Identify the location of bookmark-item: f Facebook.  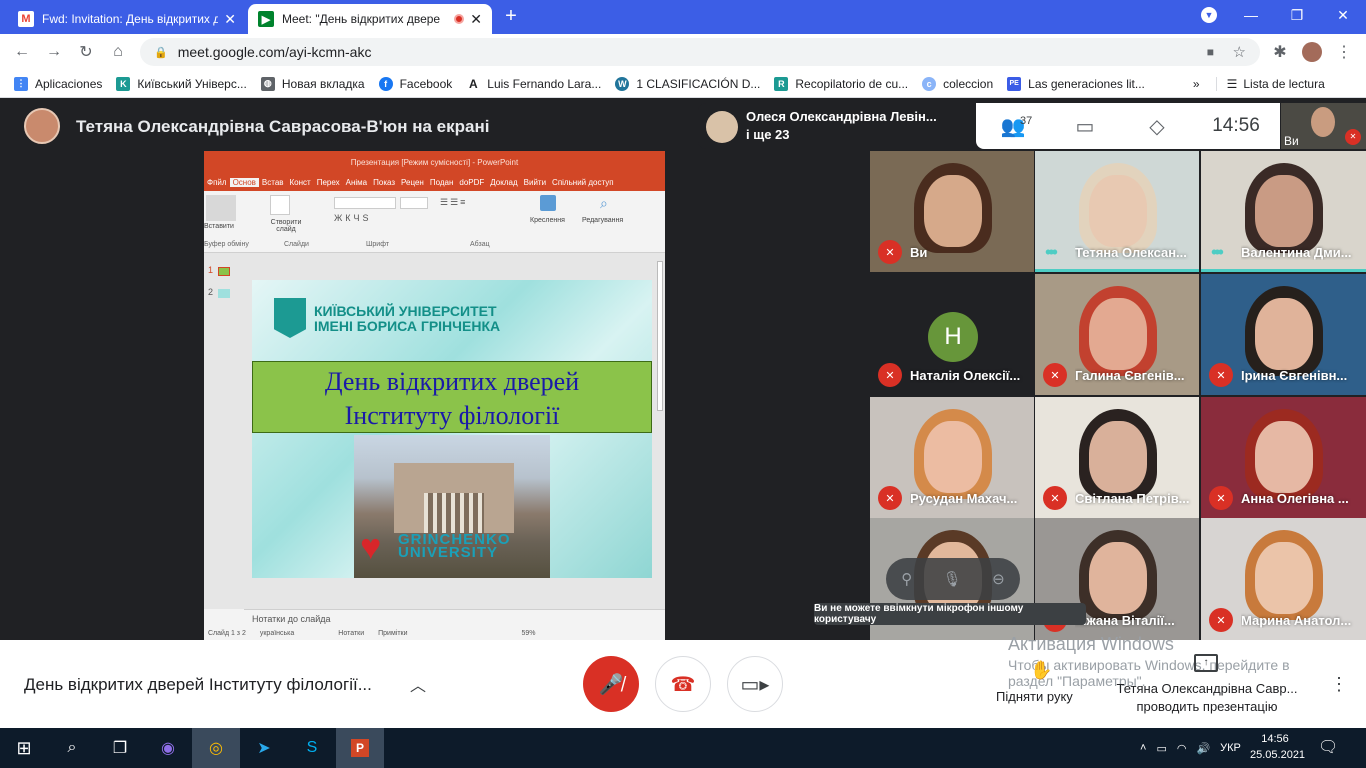
(415, 83).